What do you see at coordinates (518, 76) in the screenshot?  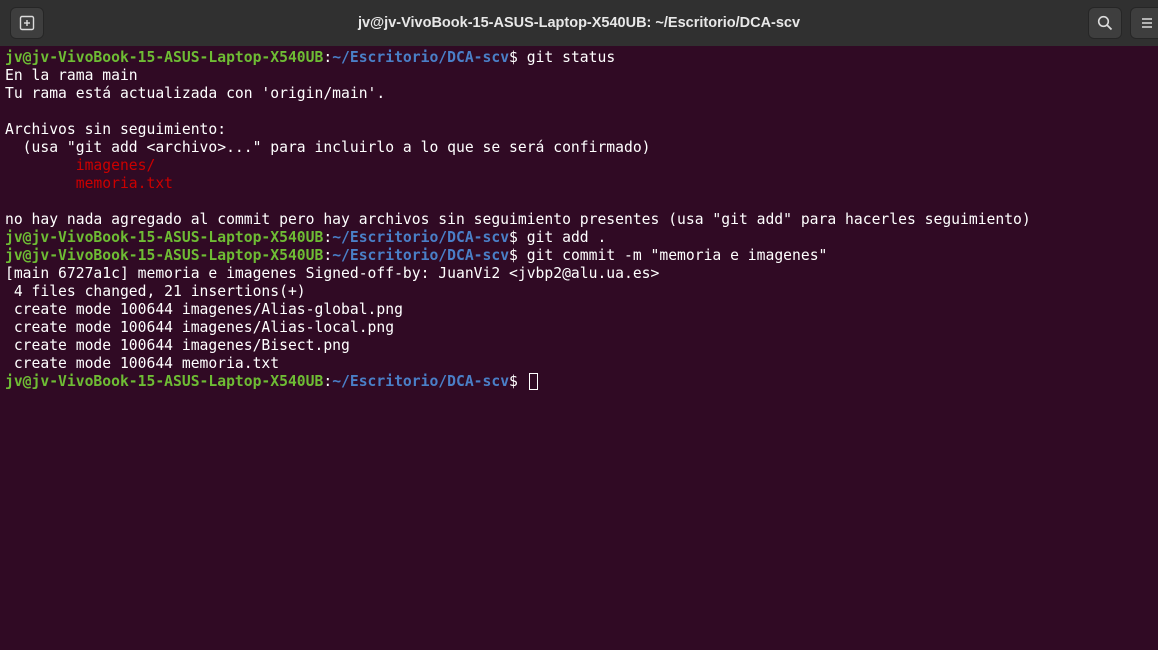 I see `output-line: En la rama main` at bounding box center [518, 76].